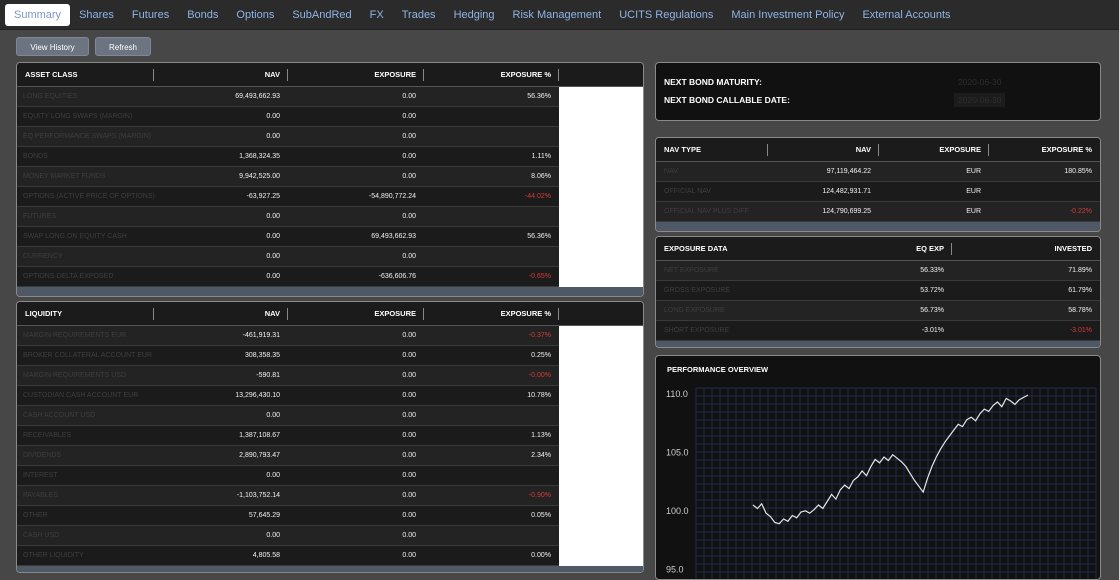 This screenshot has width=1119, height=580. Describe the element at coordinates (878, 311) in the screenshot. I see `table-row: LONG EXPOSURE 56.73% 58.78%` at that location.